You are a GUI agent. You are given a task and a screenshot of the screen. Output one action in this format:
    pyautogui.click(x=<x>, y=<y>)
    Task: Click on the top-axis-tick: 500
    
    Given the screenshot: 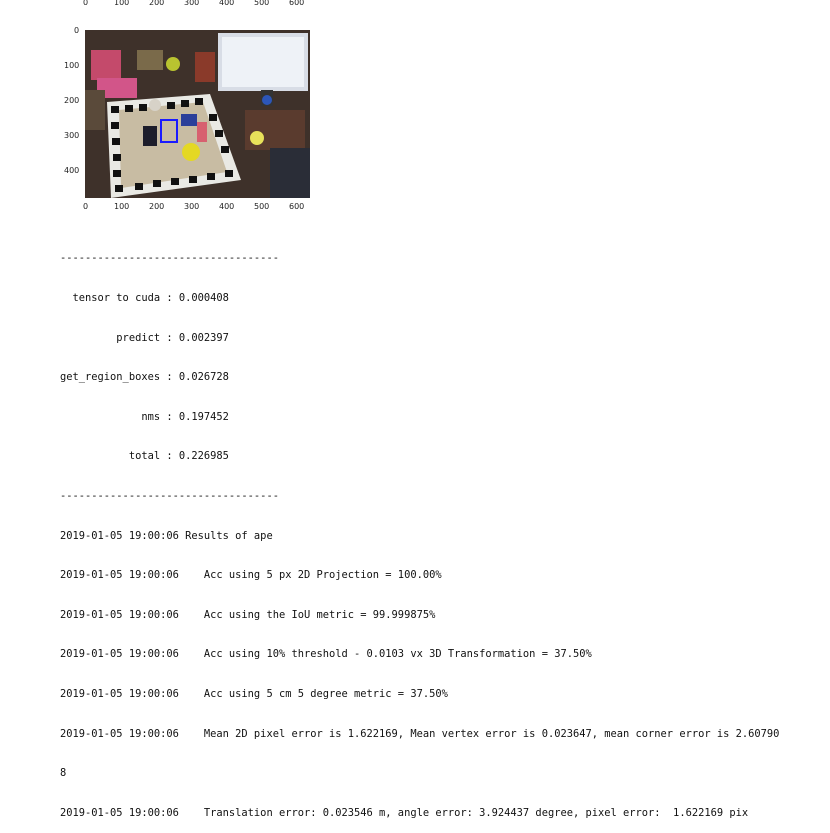 What is the action you would take?
    pyautogui.click(x=262, y=3)
    